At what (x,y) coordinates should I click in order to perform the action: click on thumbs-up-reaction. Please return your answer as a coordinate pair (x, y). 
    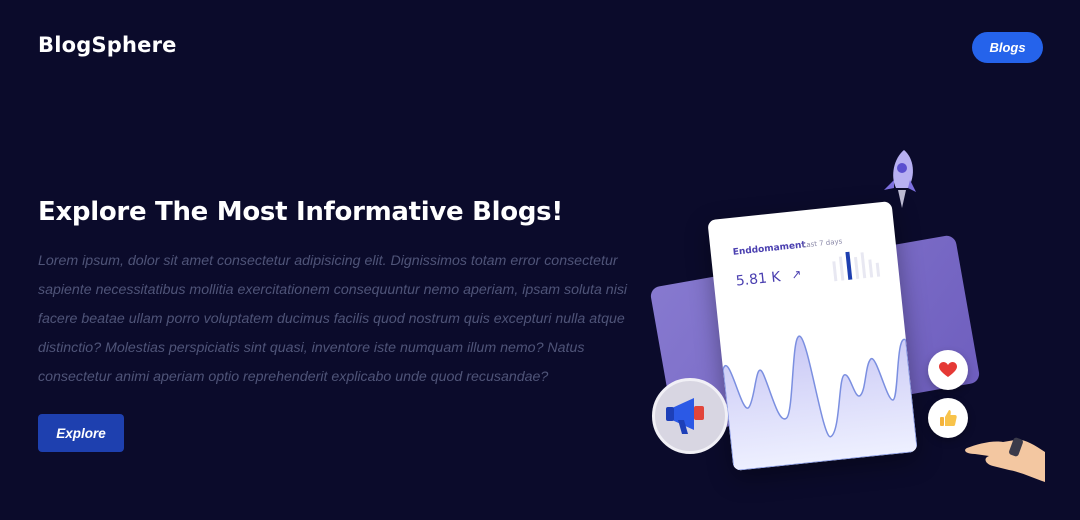
    Looking at the image, I should click on (948, 418).